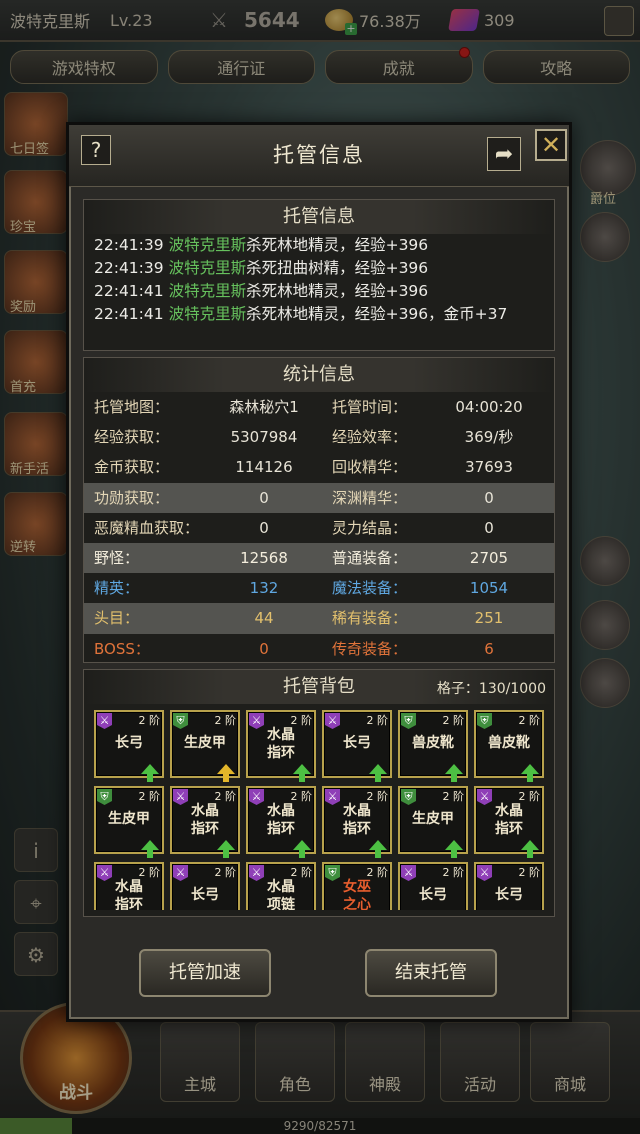  What do you see at coordinates (489, 648) in the screenshot?
I see `stat-value: 6` at bounding box center [489, 648].